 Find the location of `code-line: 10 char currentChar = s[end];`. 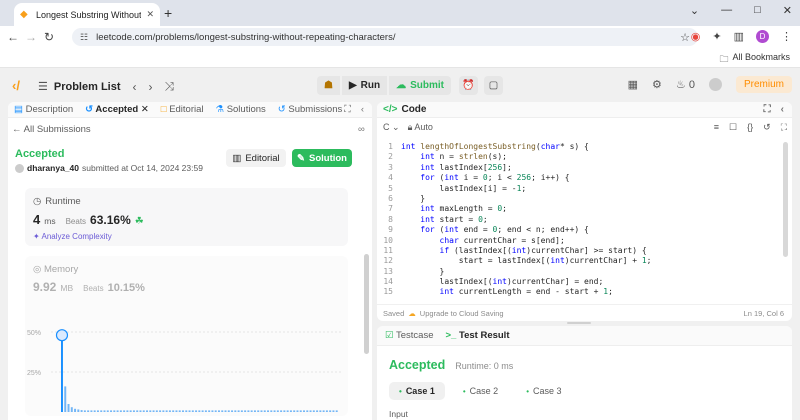

code-line: 10 char currentChar = s[end]; is located at coordinates (579, 241).